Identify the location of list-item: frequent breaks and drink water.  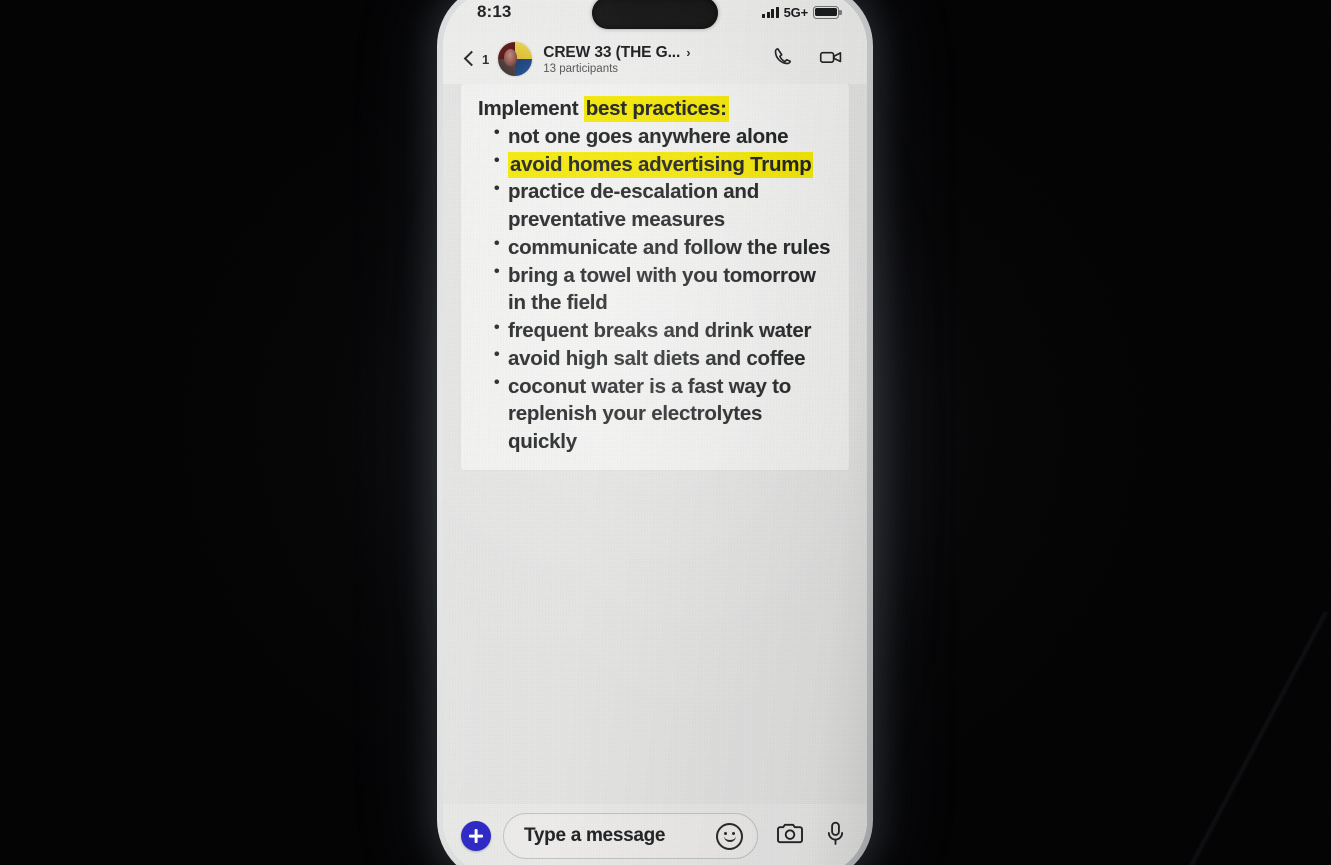
(663, 331).